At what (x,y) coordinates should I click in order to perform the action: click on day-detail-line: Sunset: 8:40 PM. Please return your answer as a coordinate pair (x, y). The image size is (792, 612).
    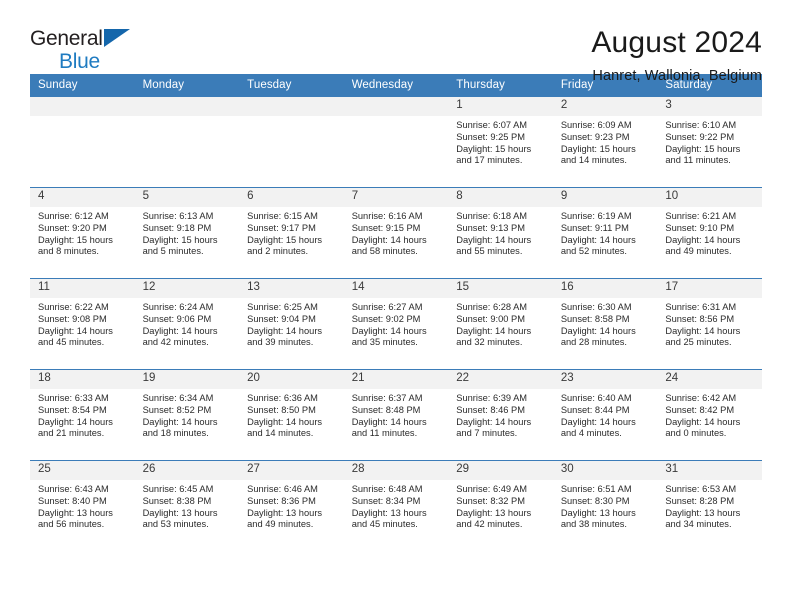
    Looking at the image, I should click on (72, 500).